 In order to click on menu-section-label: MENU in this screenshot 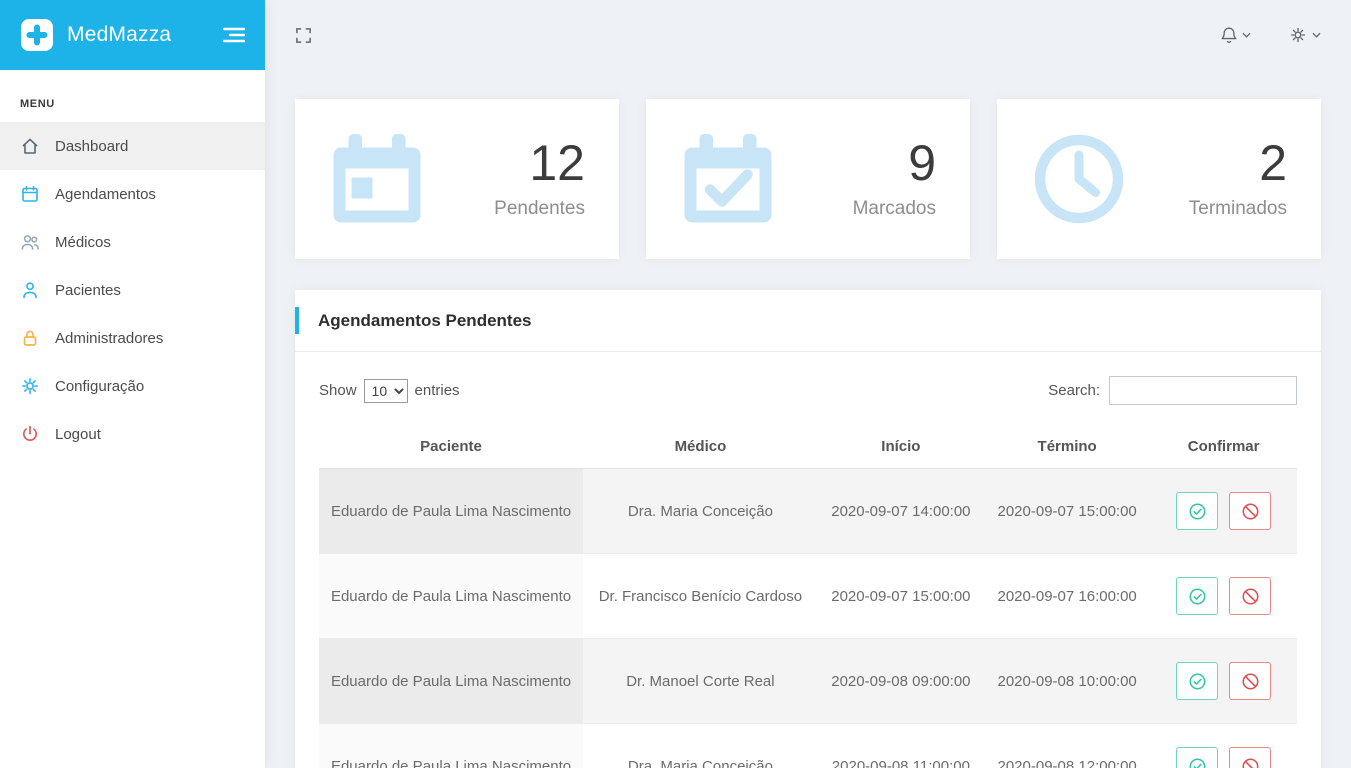, I will do `click(37, 104)`.